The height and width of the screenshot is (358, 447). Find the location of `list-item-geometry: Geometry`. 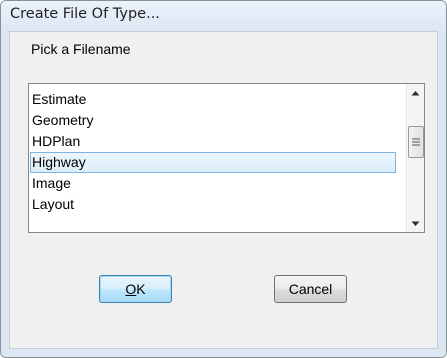

list-item-geometry: Geometry is located at coordinates (213, 120).